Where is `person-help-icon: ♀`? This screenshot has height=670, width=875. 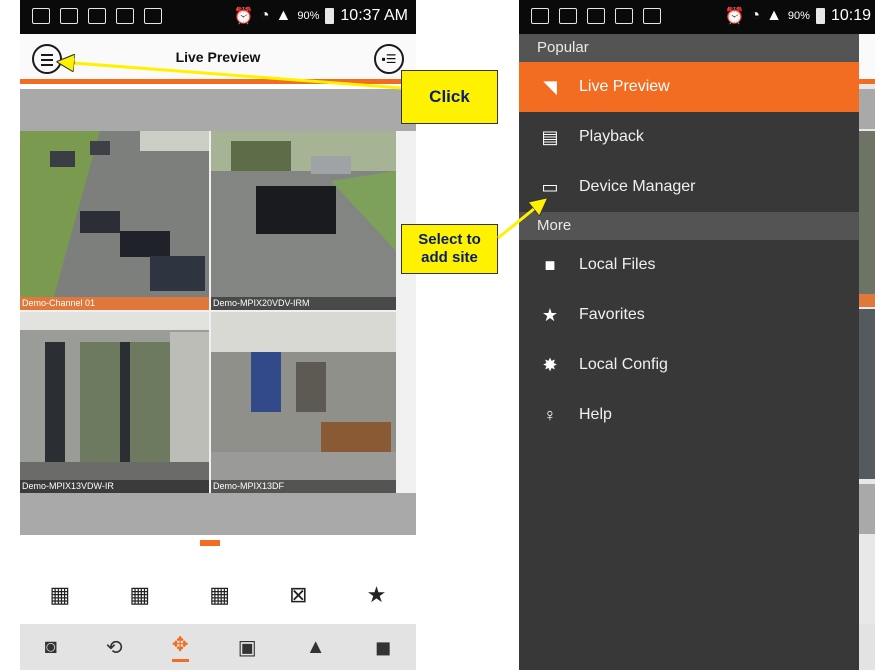 person-help-icon: ♀ is located at coordinates (550, 414).